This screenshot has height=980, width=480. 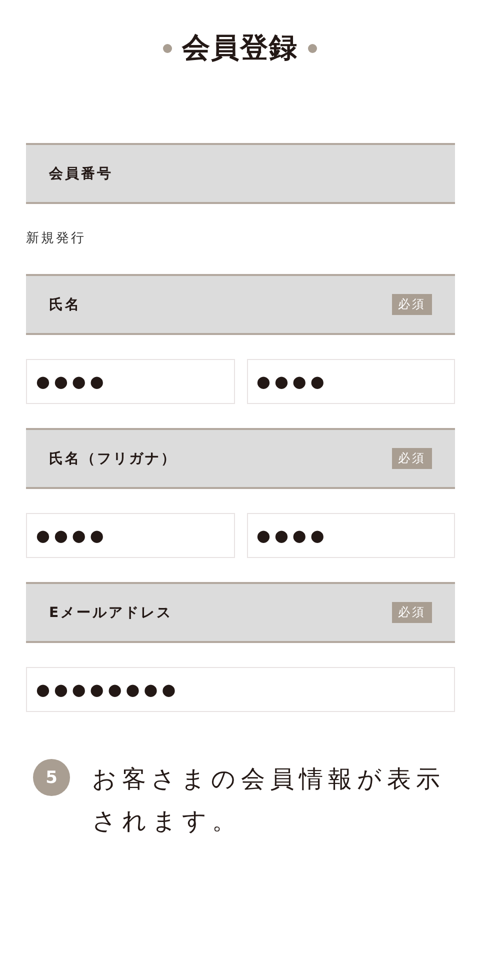 What do you see at coordinates (56, 239) in the screenshot?
I see `member-number-value: 新規発行` at bounding box center [56, 239].